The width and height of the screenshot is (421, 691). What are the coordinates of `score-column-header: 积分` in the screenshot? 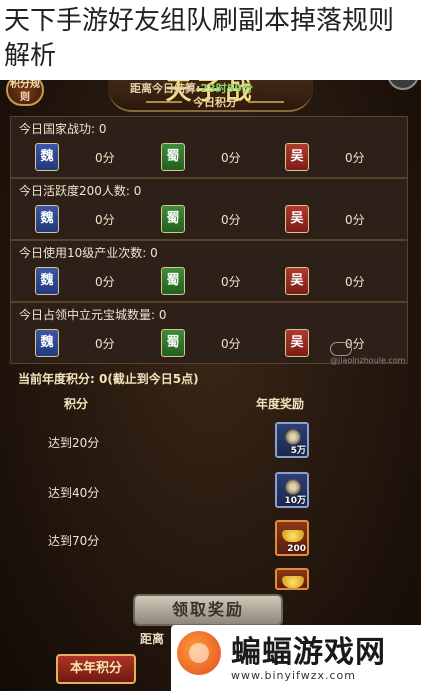 It's located at (76, 404).